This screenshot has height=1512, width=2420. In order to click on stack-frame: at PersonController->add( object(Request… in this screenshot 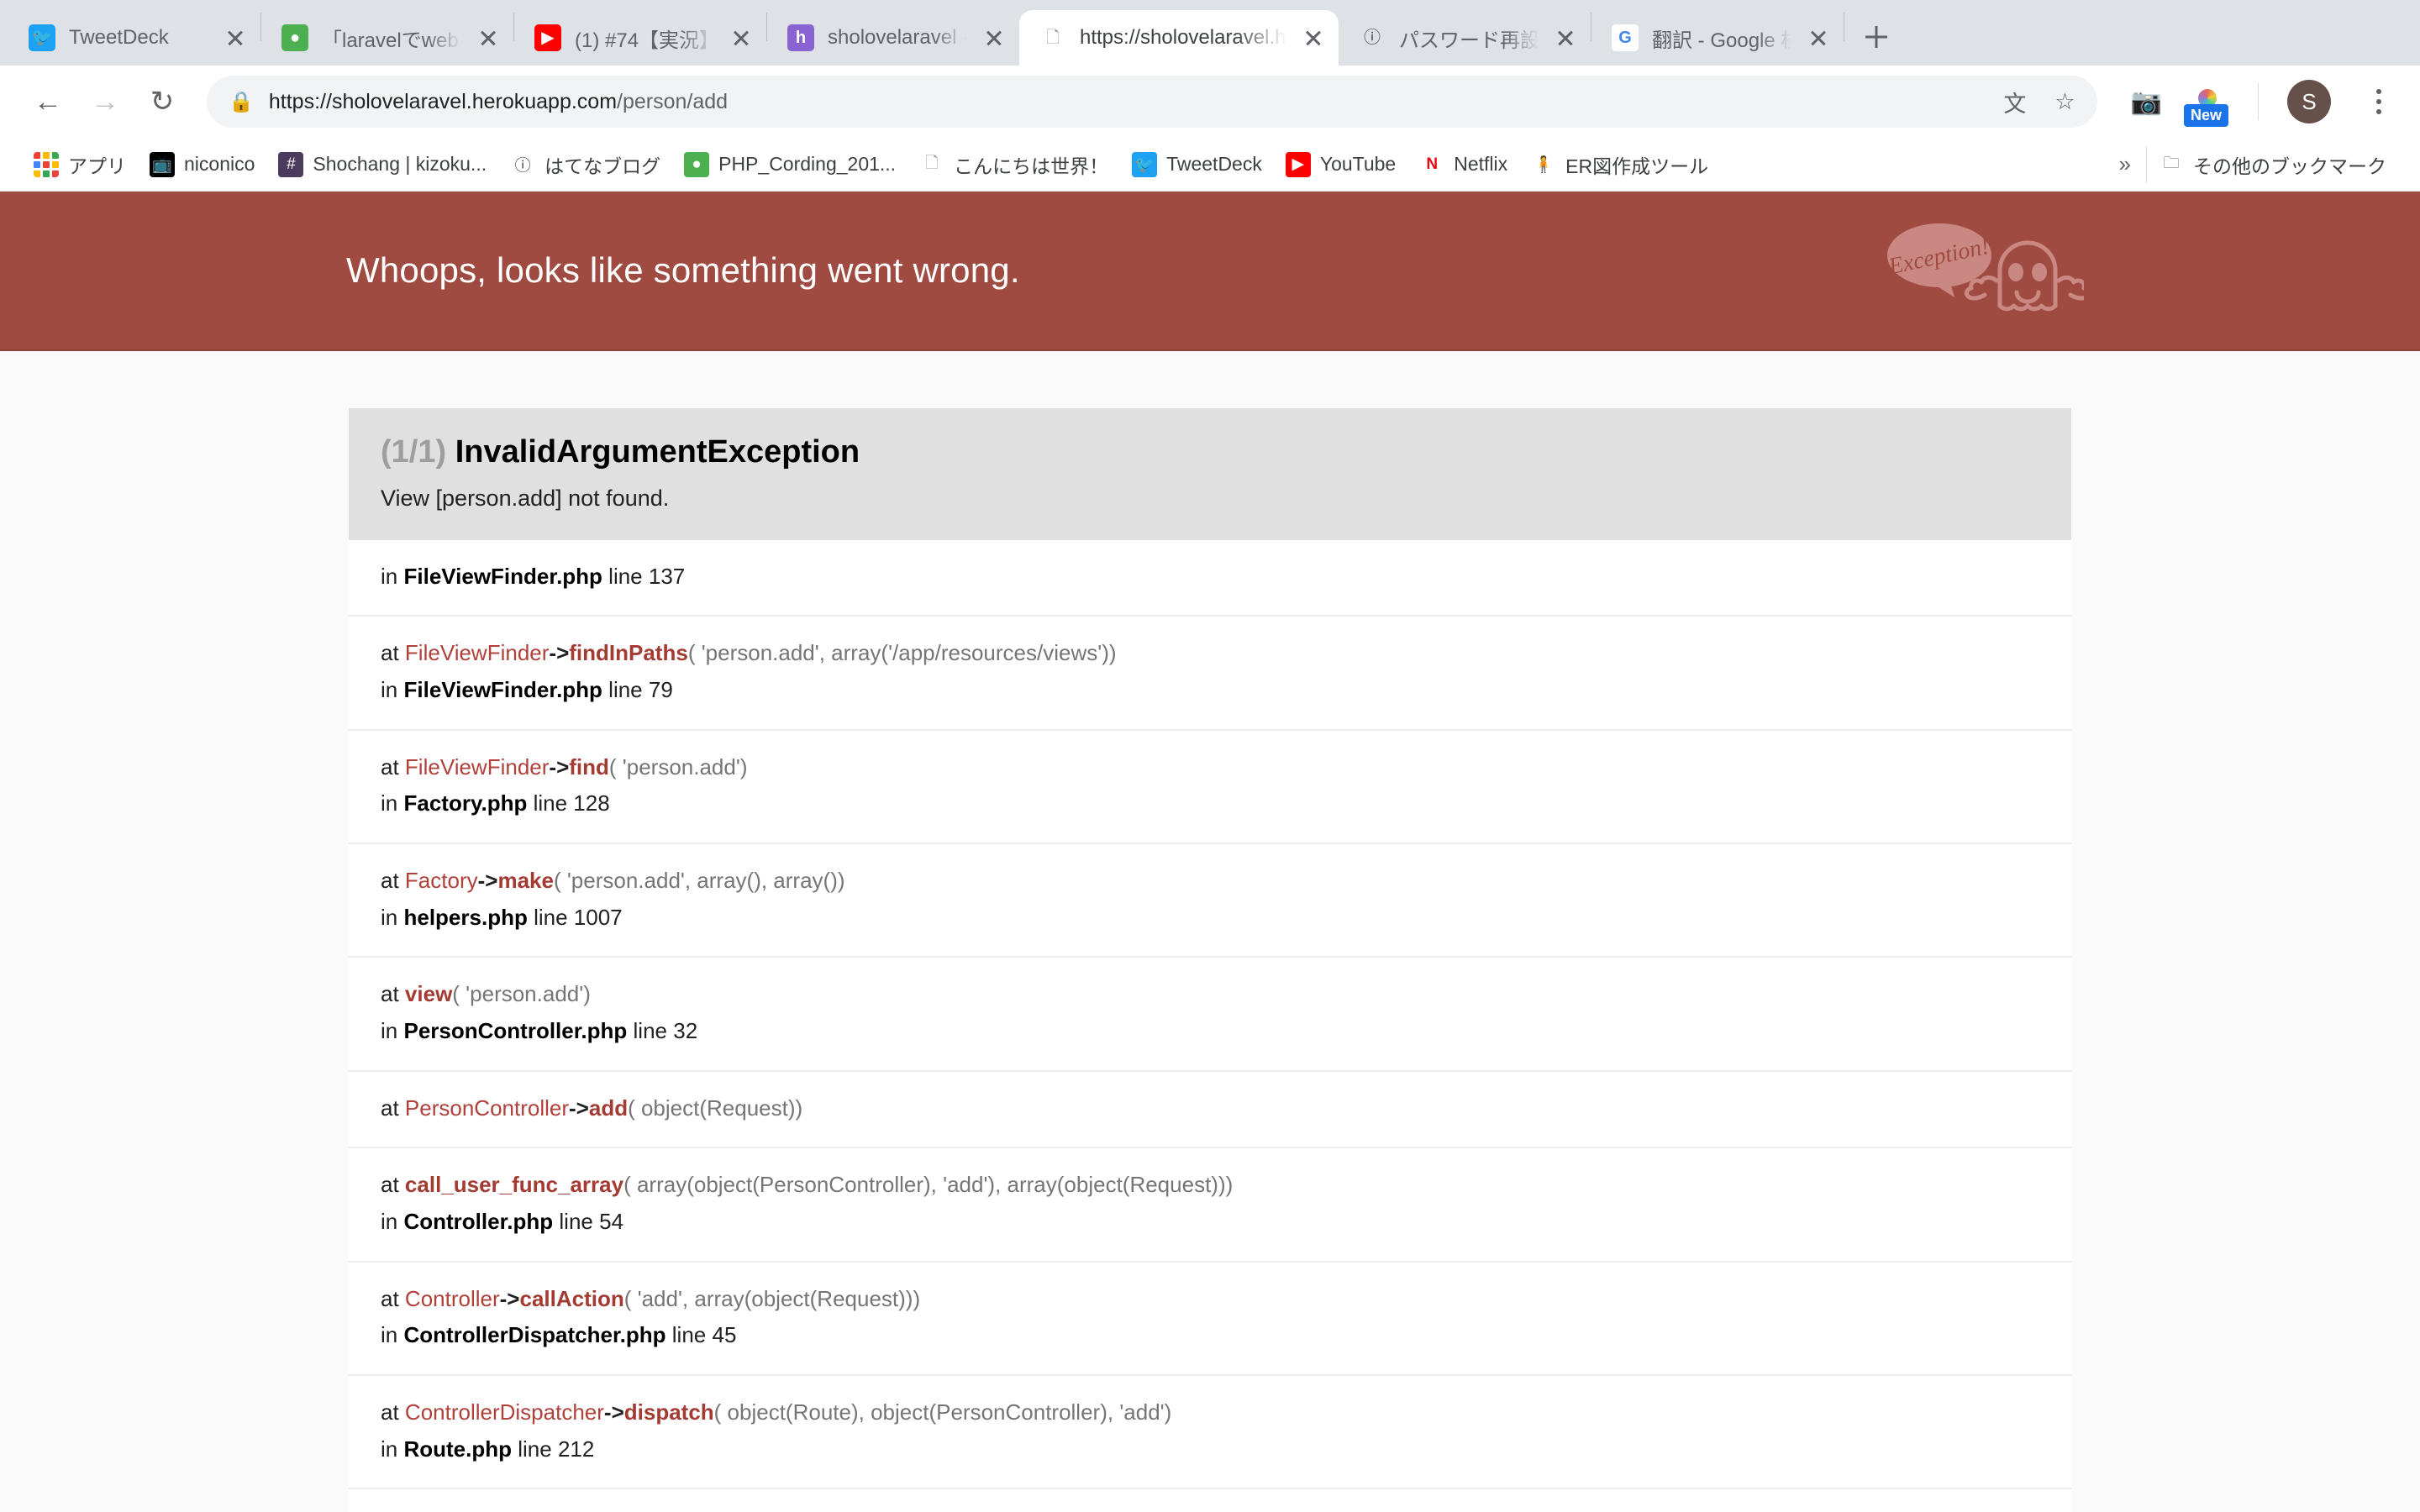, I will do `click(1210, 1110)`.